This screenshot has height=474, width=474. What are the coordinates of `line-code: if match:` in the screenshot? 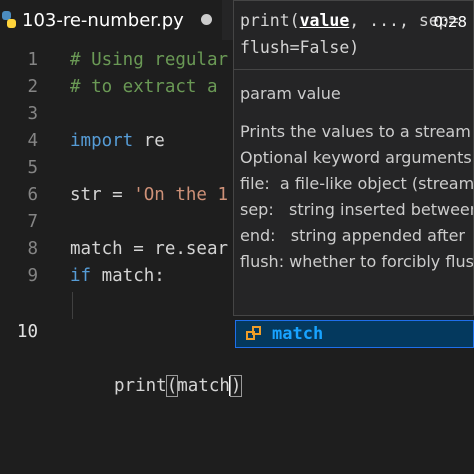 It's located at (117, 276).